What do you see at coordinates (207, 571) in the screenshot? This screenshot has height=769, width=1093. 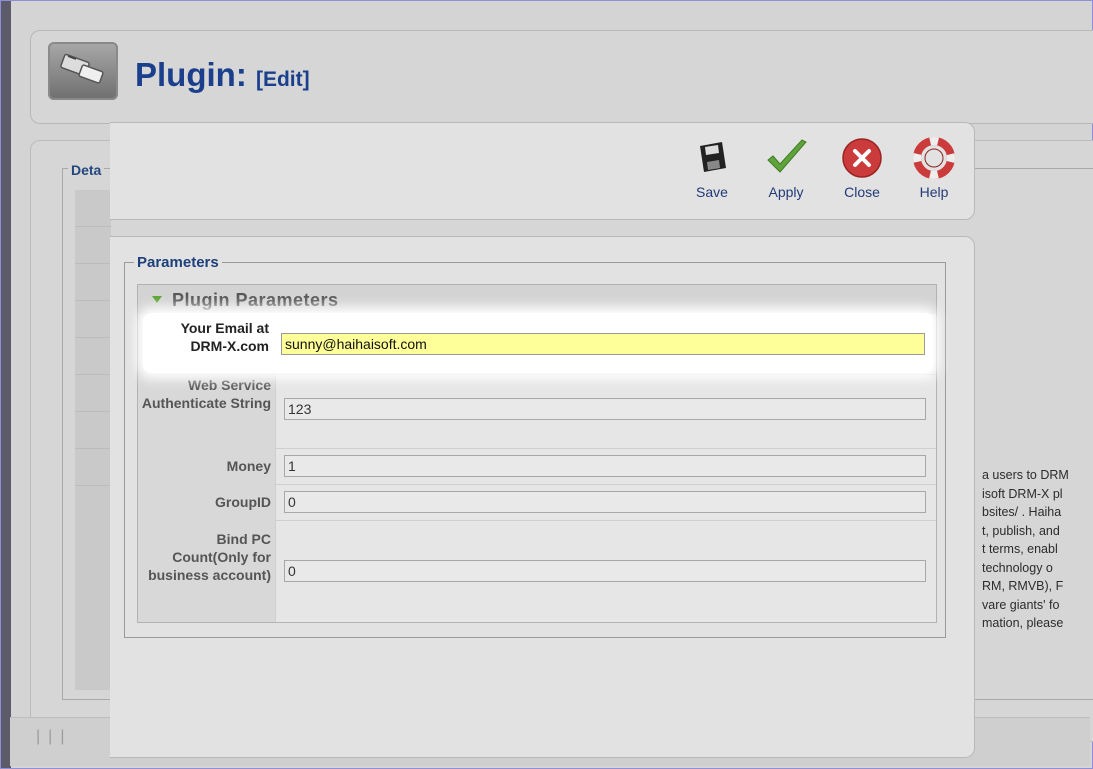 I see `field-label: Bind PC Count(Only for business account)` at bounding box center [207, 571].